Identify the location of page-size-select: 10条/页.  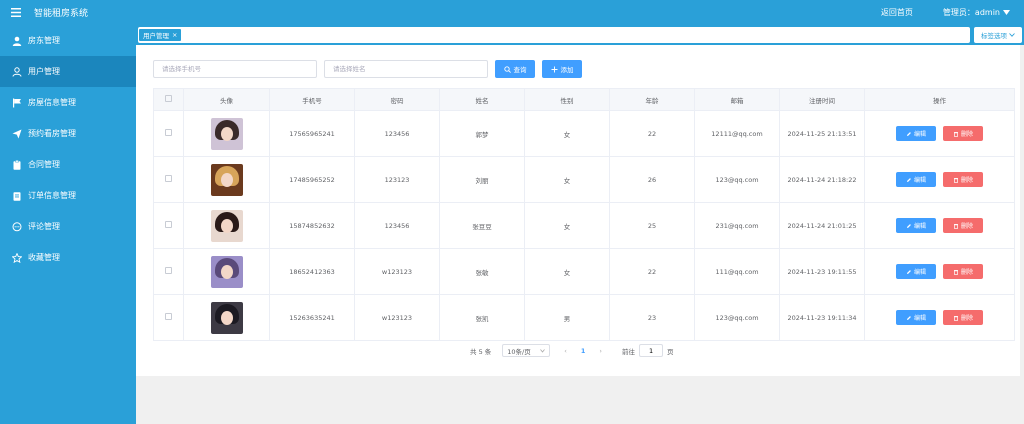
(526, 350).